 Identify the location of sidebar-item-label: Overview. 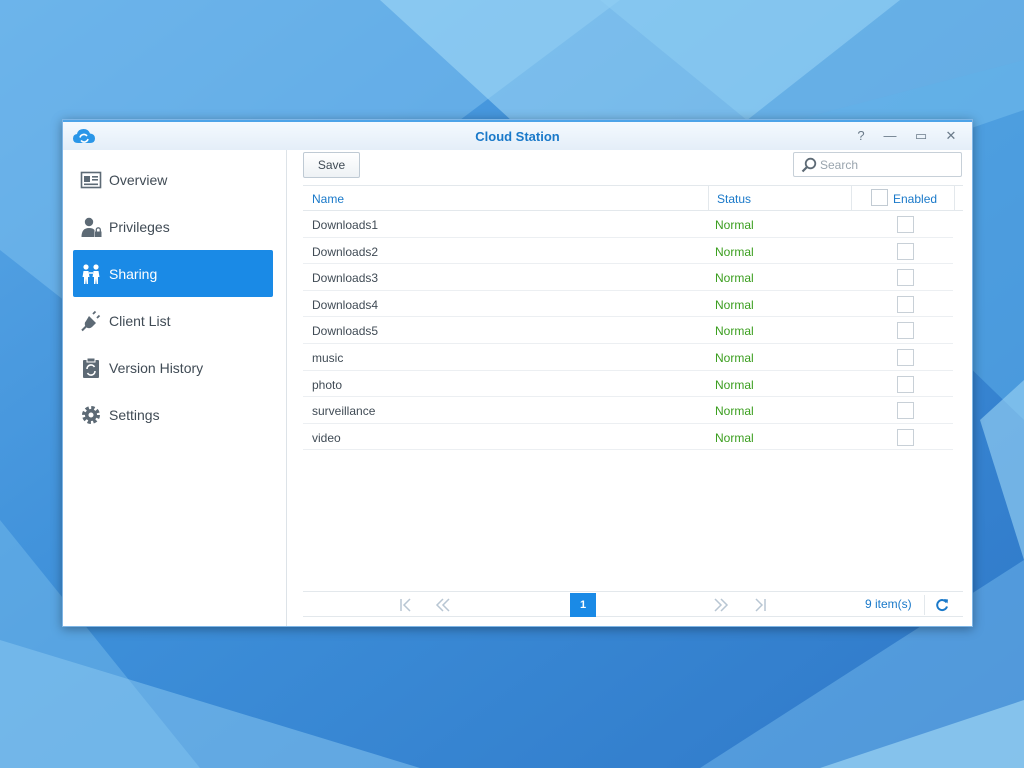
(138, 179).